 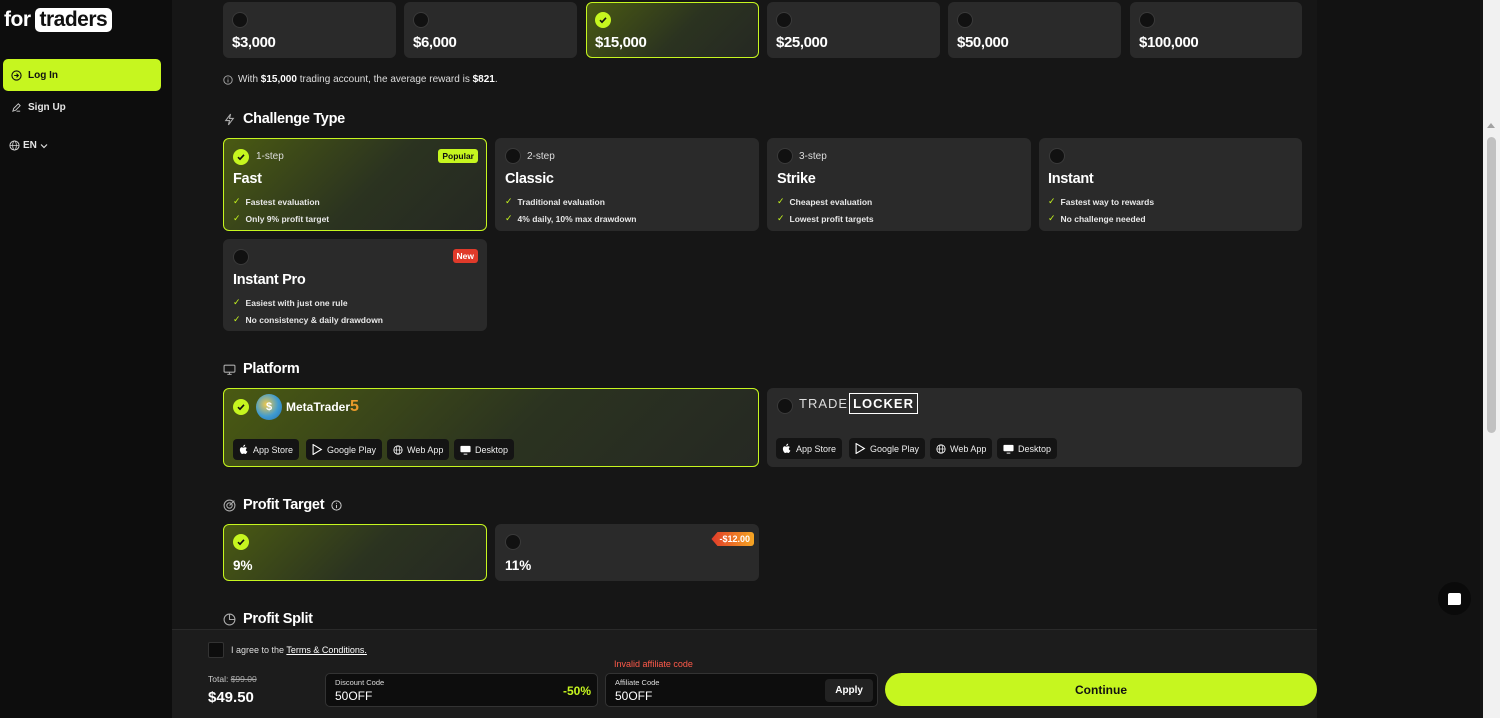 What do you see at coordinates (577, 218) in the screenshot?
I see `feature-text: 4% daily, 10% max drawdown` at bounding box center [577, 218].